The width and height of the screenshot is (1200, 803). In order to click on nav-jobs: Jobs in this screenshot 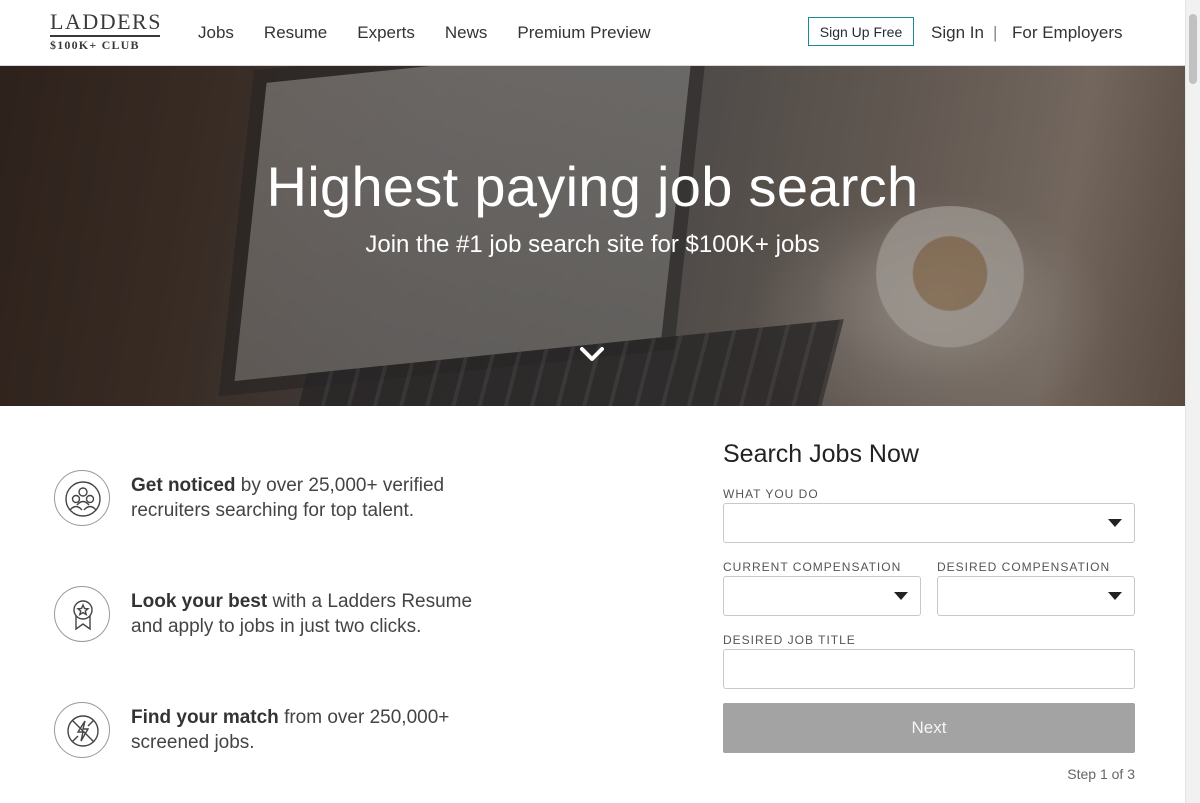, I will do `click(216, 33)`.